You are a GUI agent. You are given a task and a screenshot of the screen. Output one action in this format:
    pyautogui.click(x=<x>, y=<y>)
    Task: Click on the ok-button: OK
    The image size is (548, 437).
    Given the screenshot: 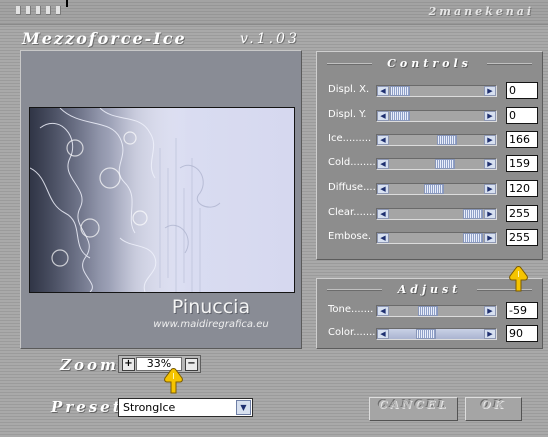 What is the action you would take?
    pyautogui.click(x=493, y=409)
    